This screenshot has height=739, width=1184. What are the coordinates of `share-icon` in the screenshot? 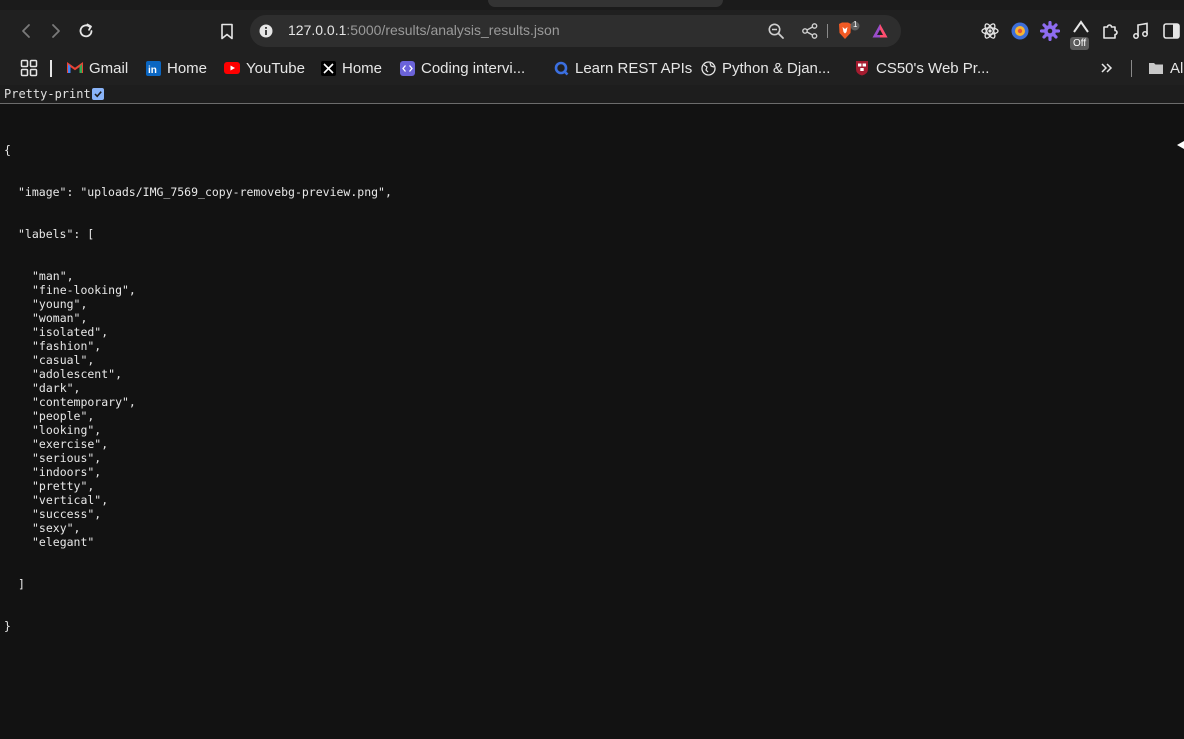 It's located at (810, 31).